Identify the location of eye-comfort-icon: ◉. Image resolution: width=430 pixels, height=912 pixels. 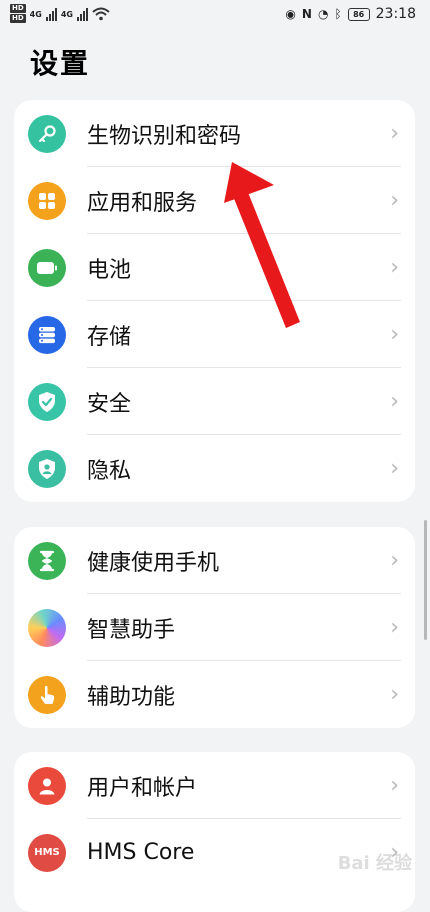
(290, 14).